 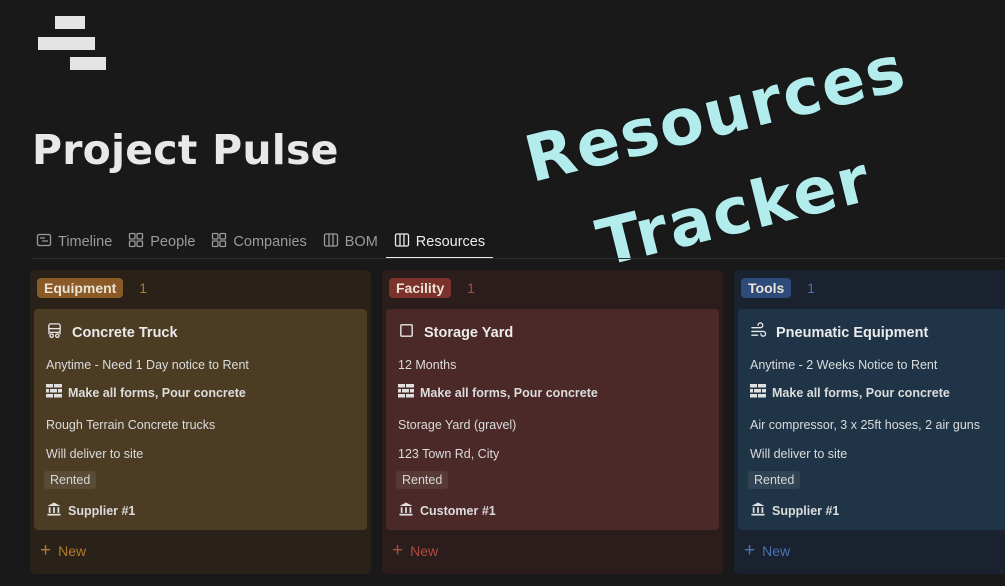 I want to click on description-property: Rough Terrain Concrete trucks, so click(x=131, y=425).